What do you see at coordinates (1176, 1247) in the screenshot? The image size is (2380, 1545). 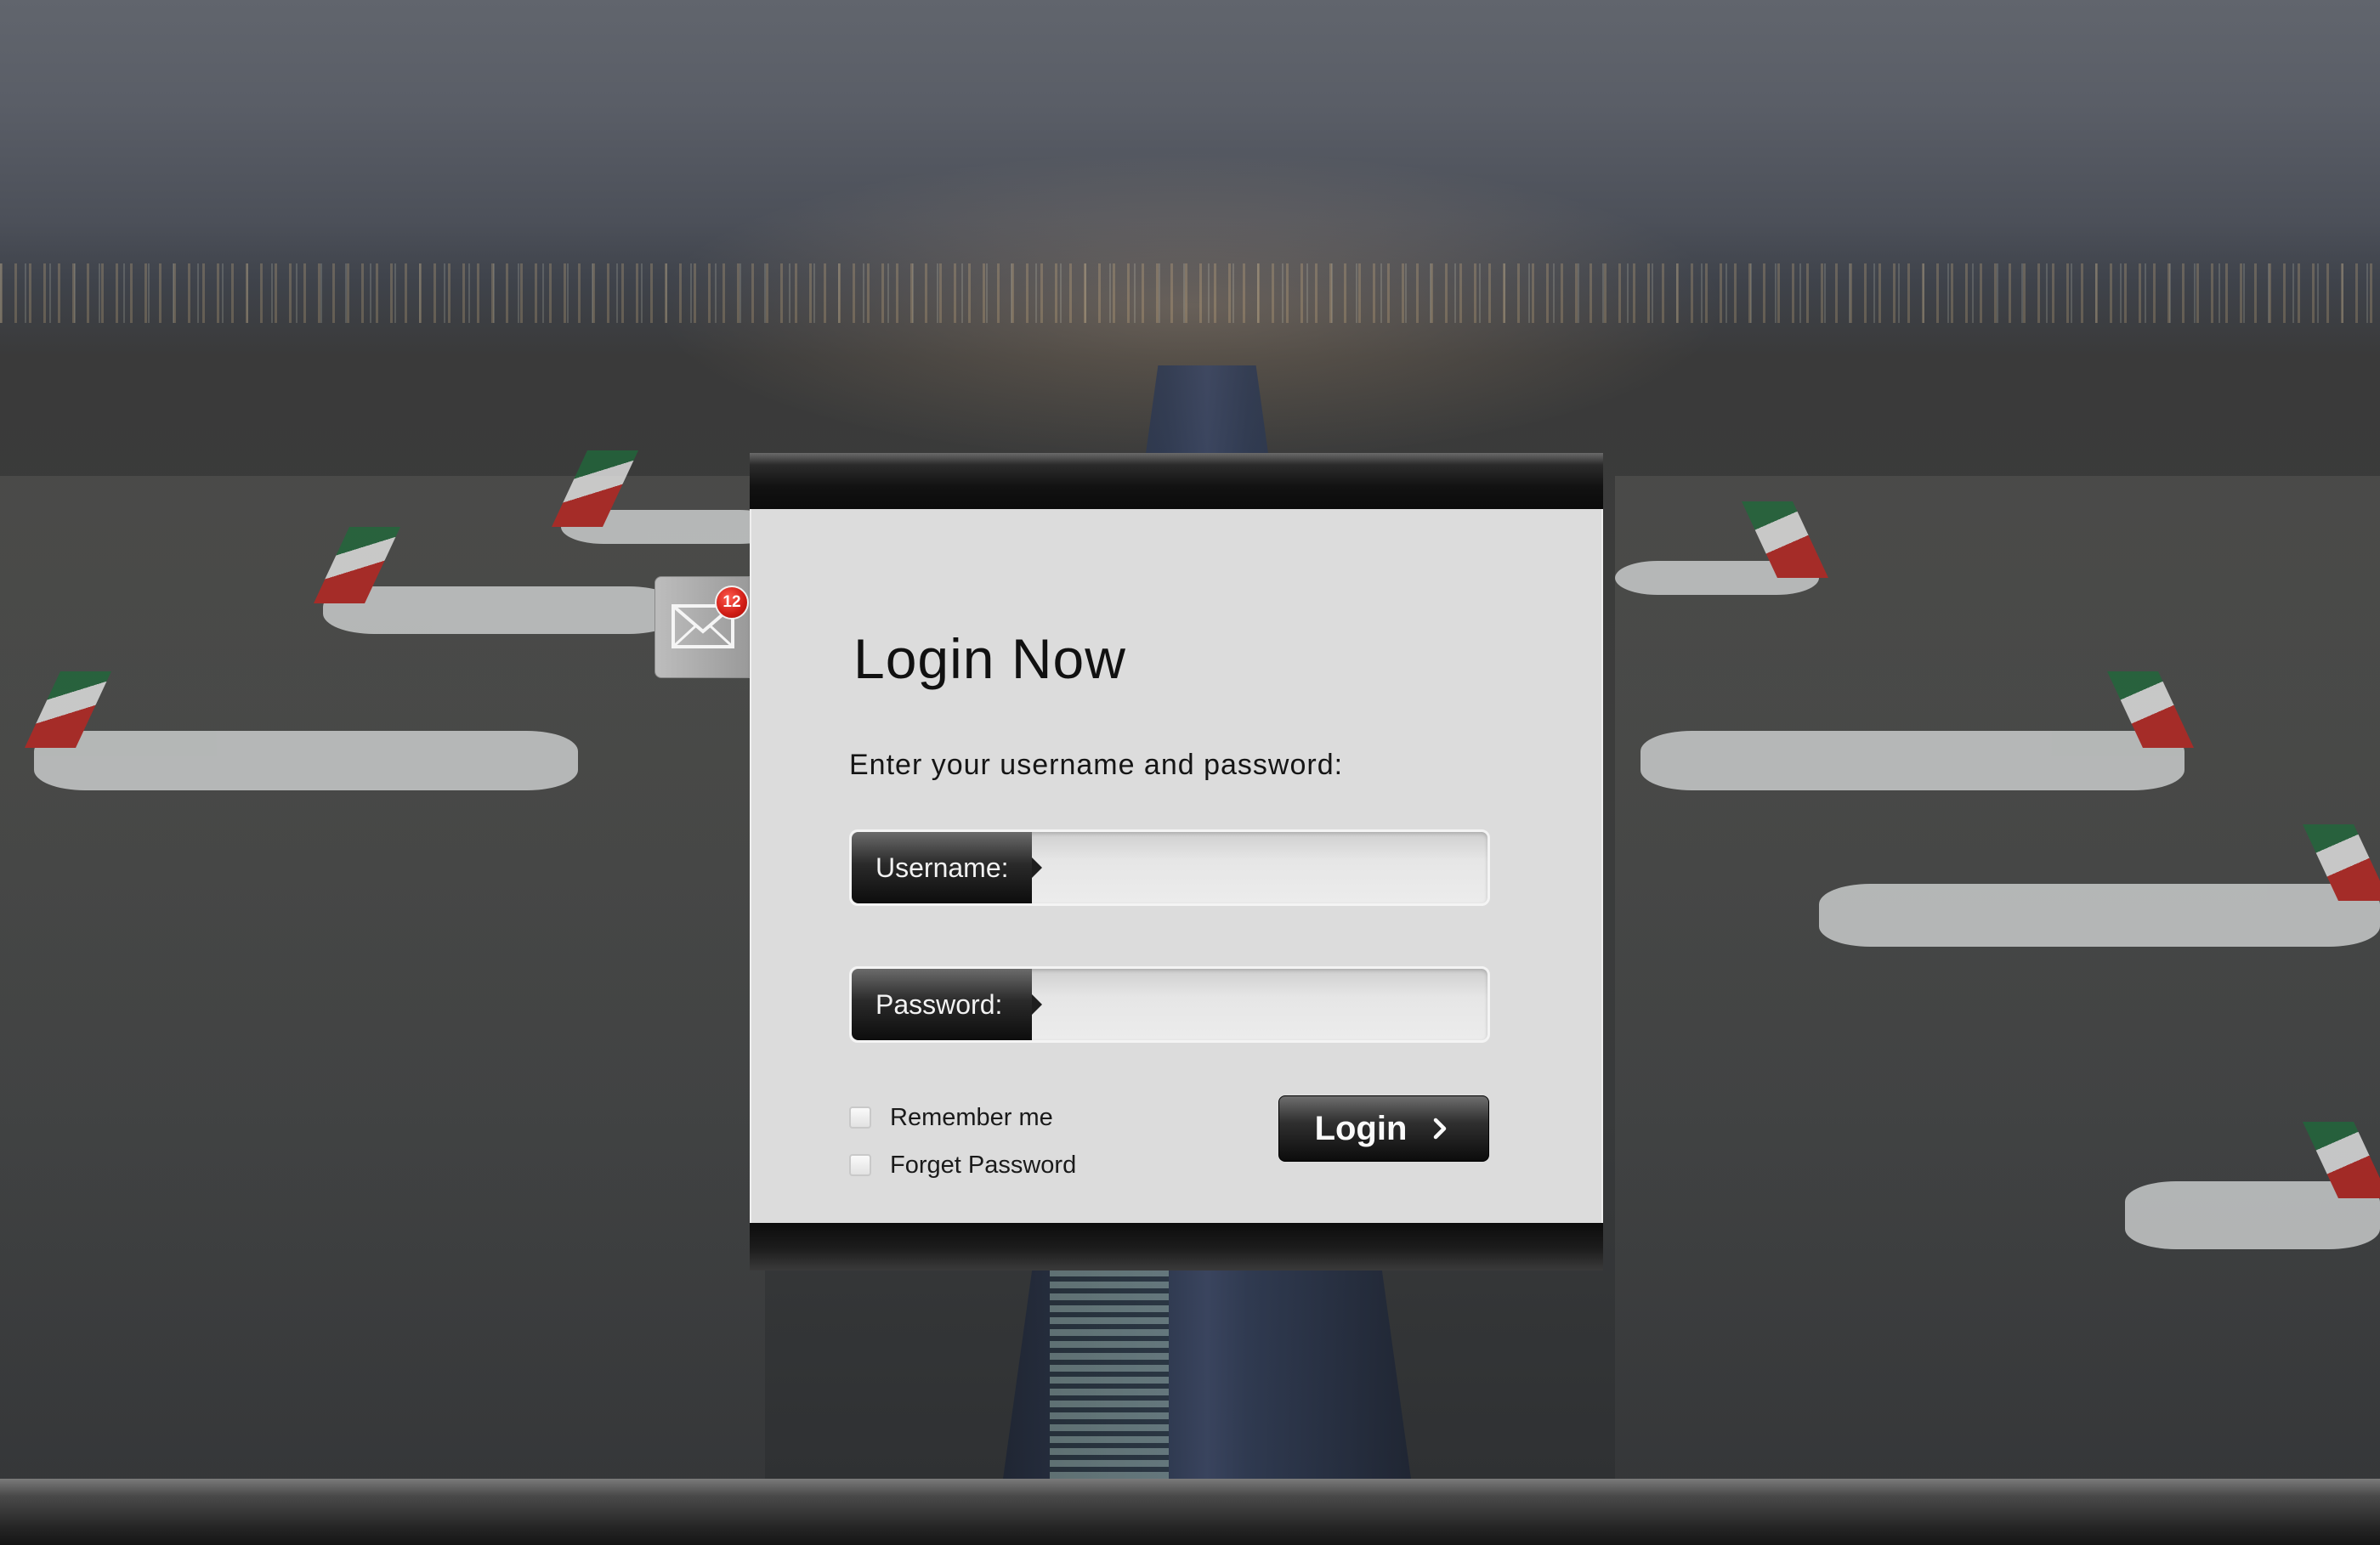 I see `panel-bottom-bar` at bounding box center [1176, 1247].